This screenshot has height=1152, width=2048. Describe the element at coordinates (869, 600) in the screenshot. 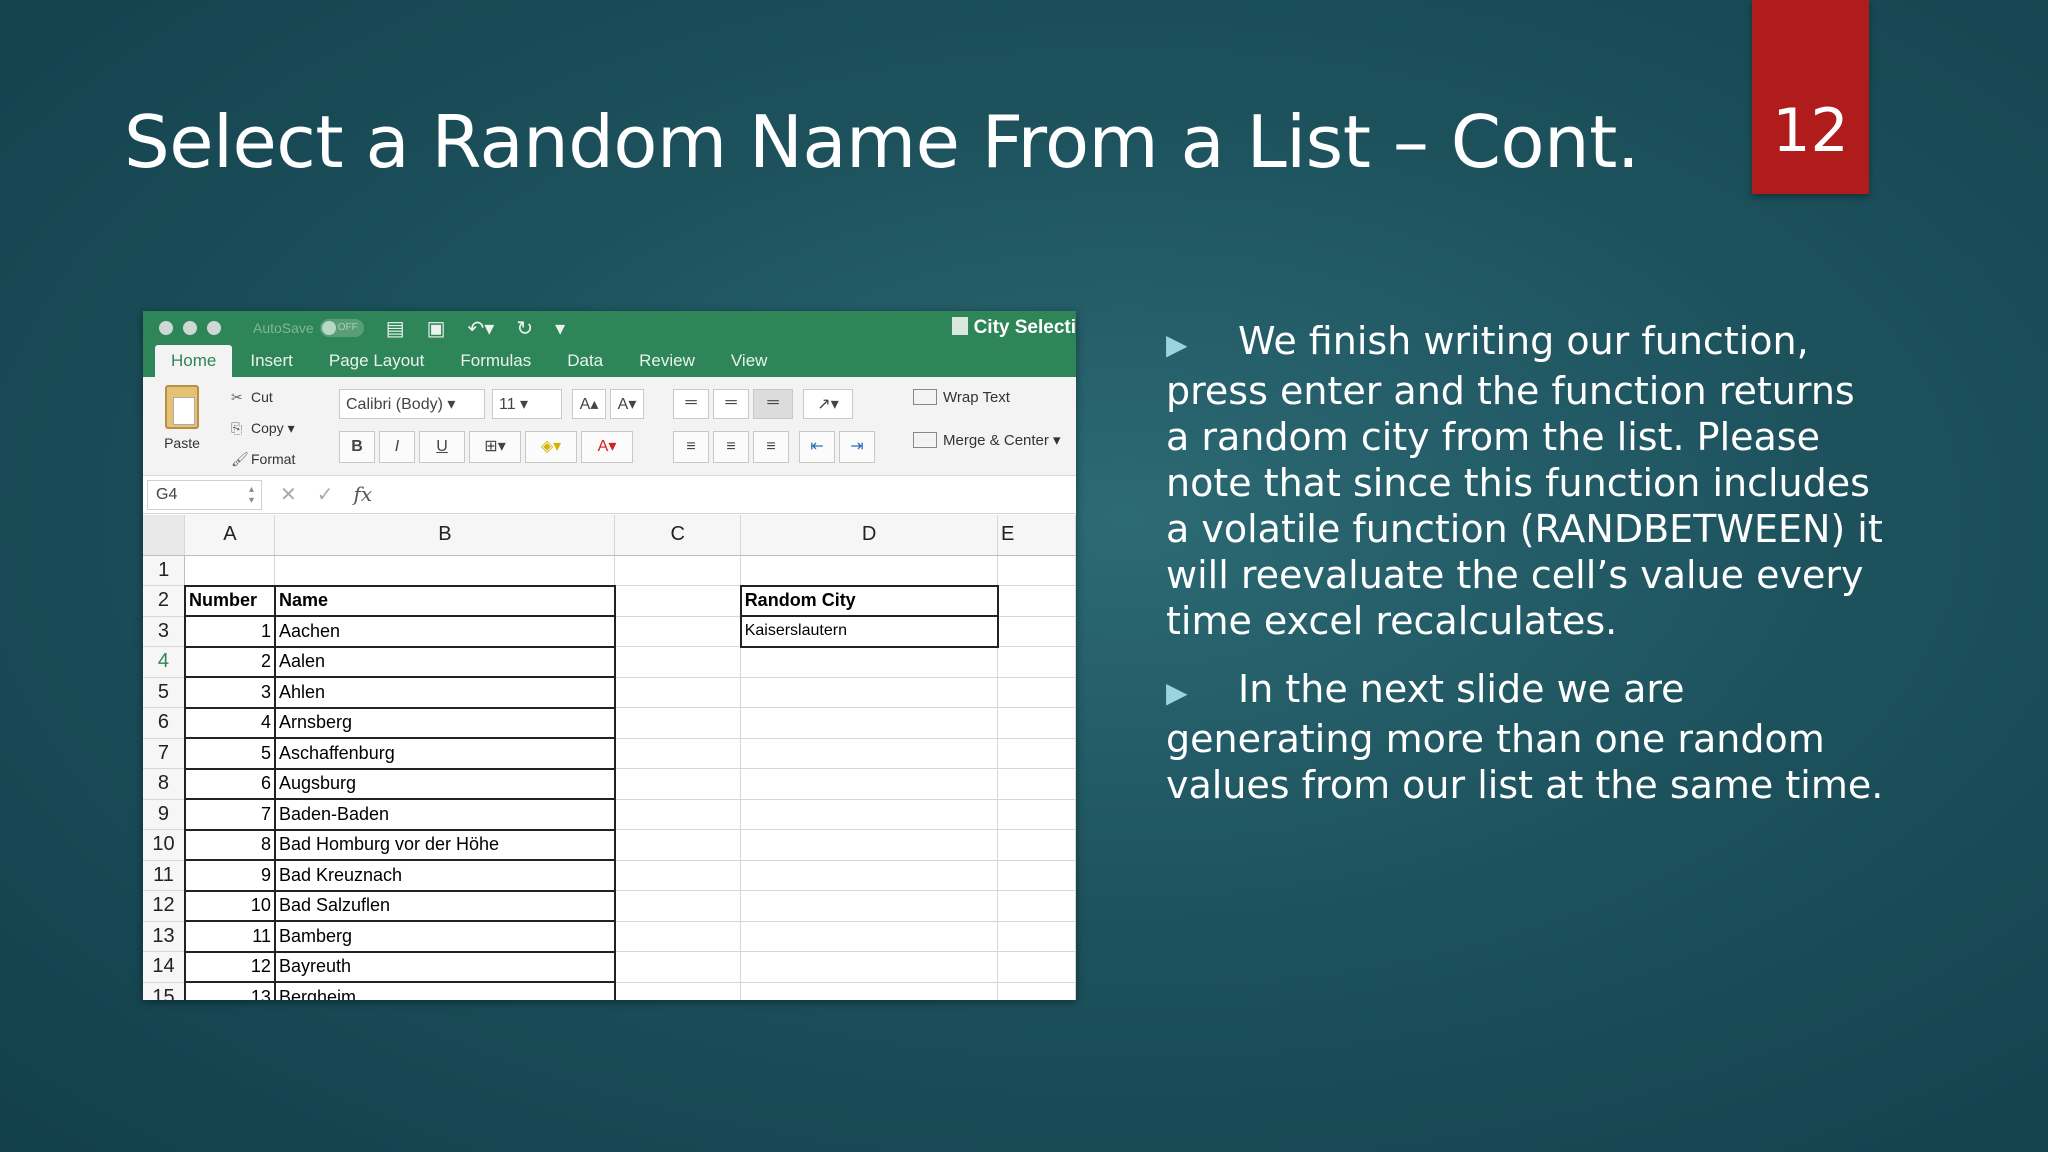

I see `cell-random-city: Random City` at that location.